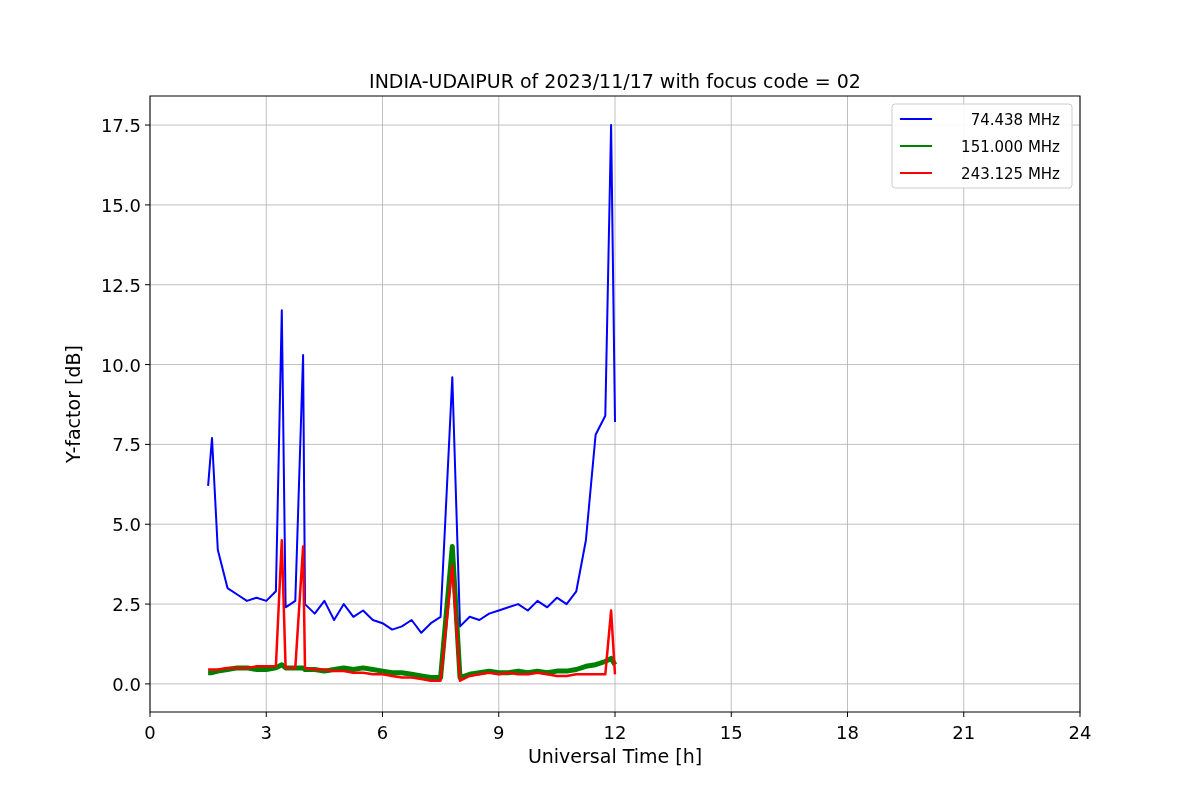  Describe the element at coordinates (126, 684) in the screenshot. I see `tick-label: 0.0` at that location.